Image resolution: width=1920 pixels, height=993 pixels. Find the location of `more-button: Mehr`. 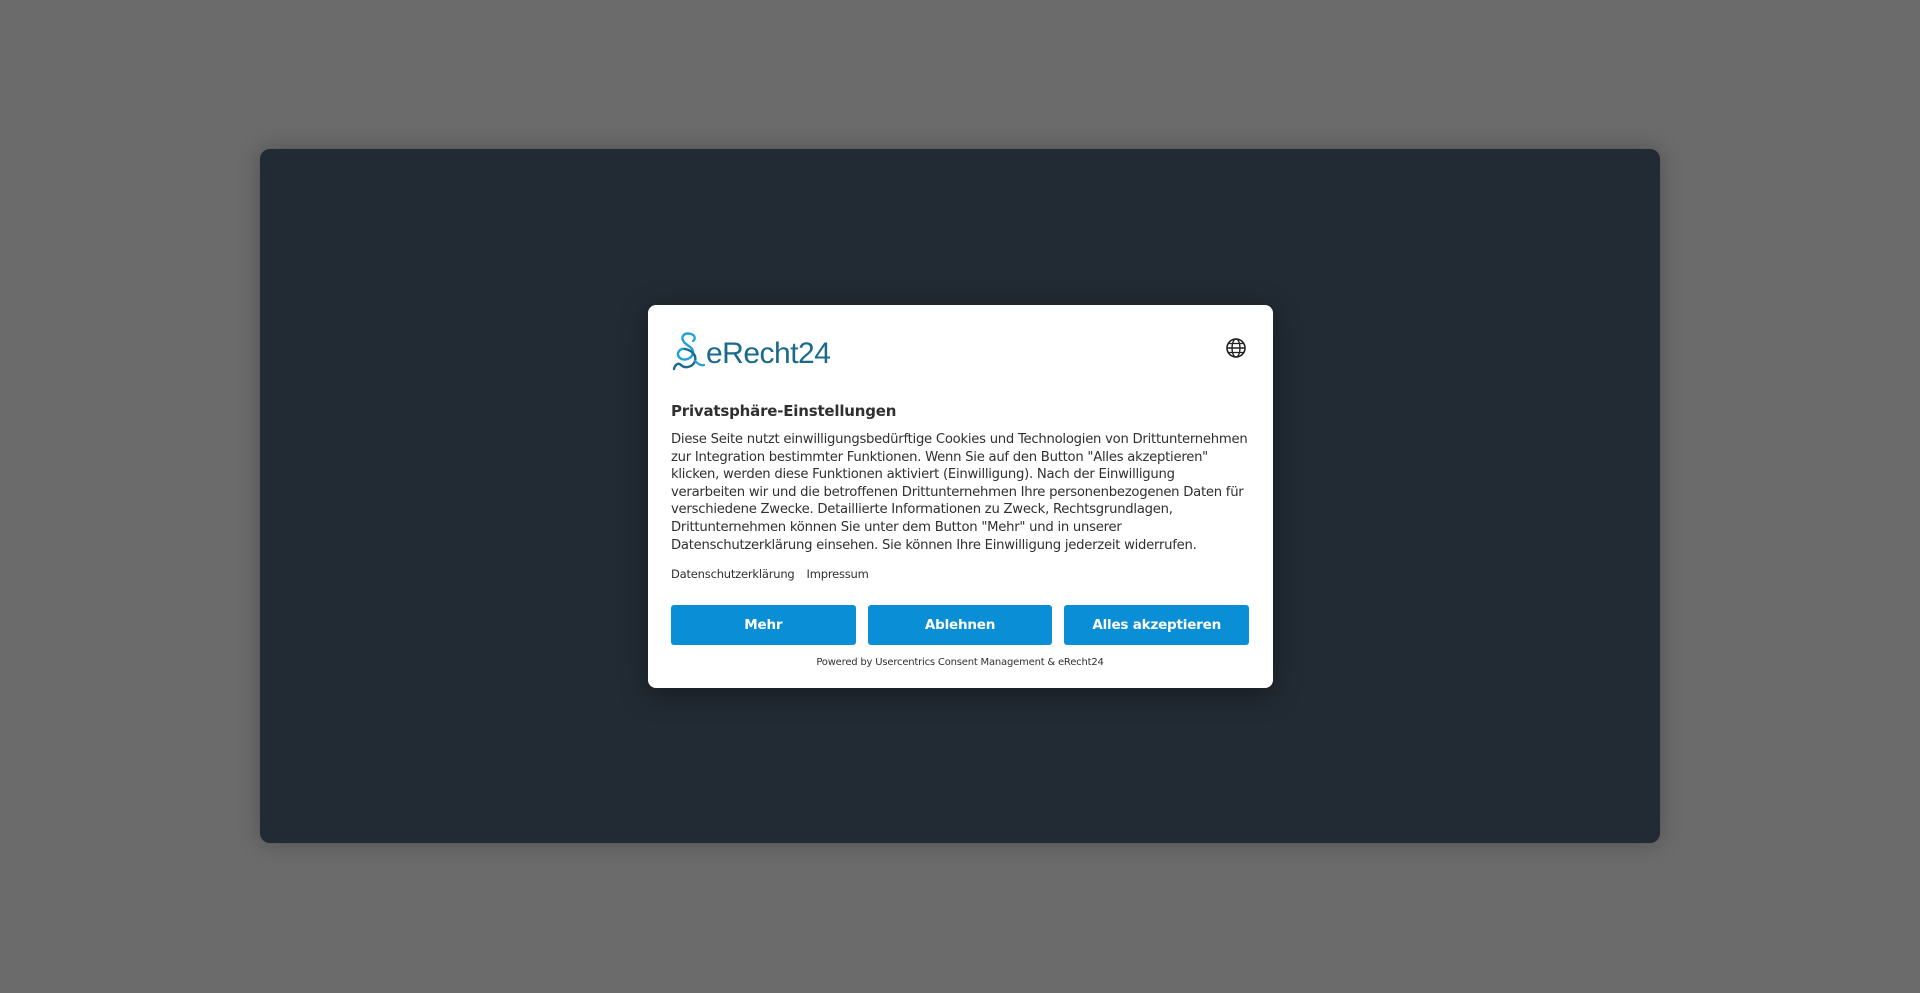

more-button: Mehr is located at coordinates (763, 625).